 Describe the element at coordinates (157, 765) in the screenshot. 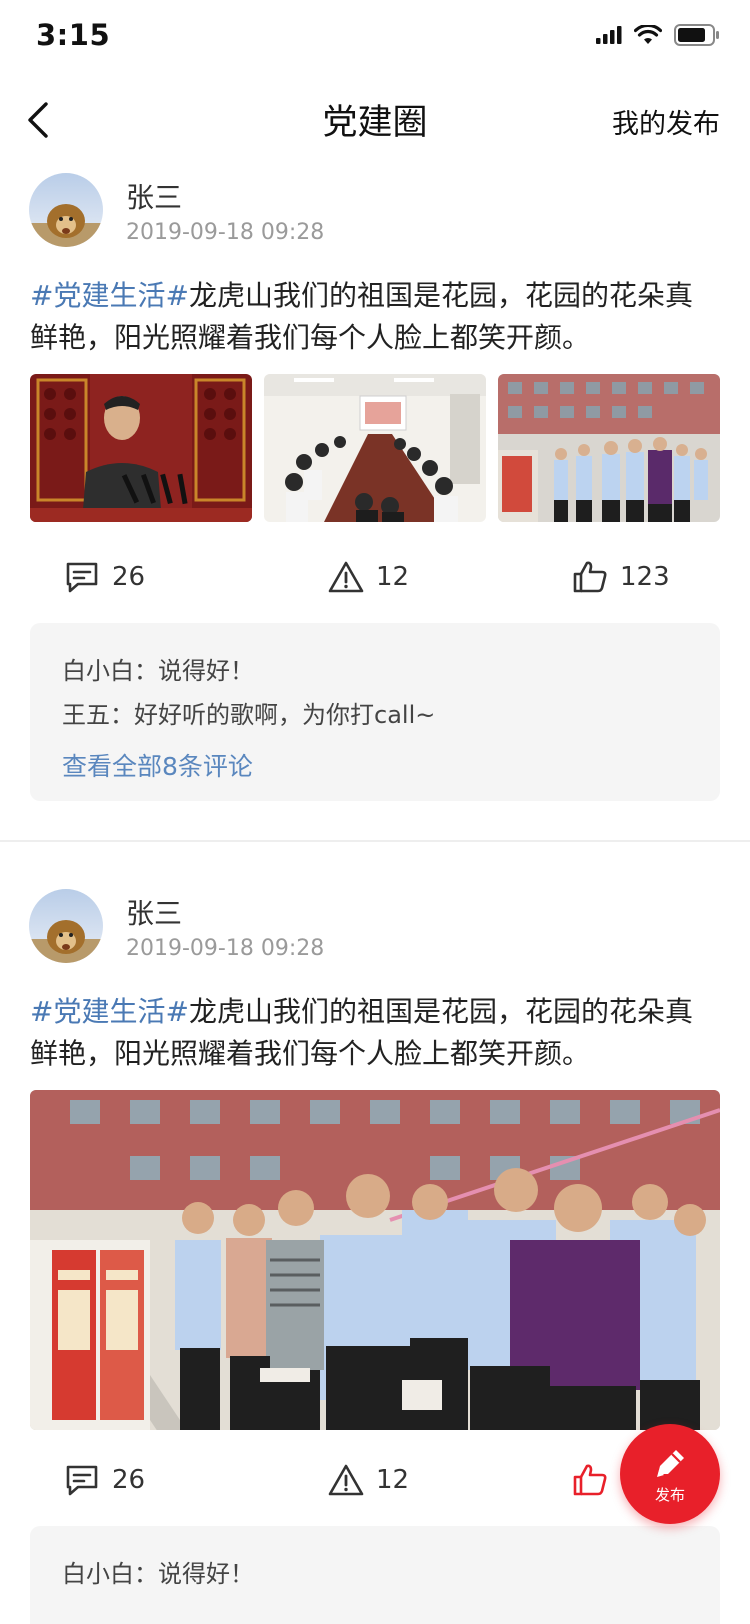

I see `view-all-comments-link: 查看全部8条评论` at that location.